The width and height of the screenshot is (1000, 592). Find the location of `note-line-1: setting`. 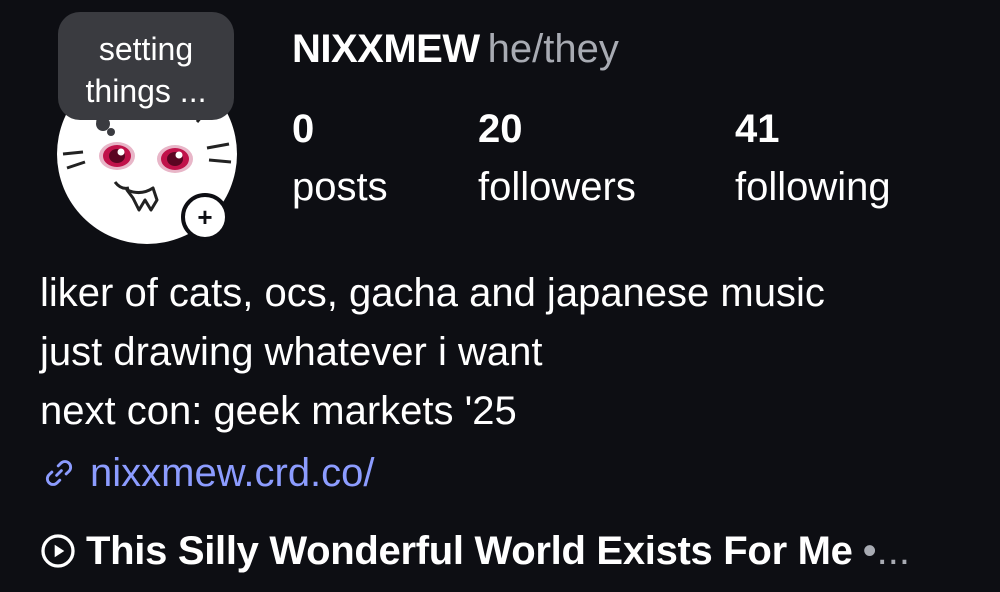

note-line-1: setting is located at coordinates (146, 49).